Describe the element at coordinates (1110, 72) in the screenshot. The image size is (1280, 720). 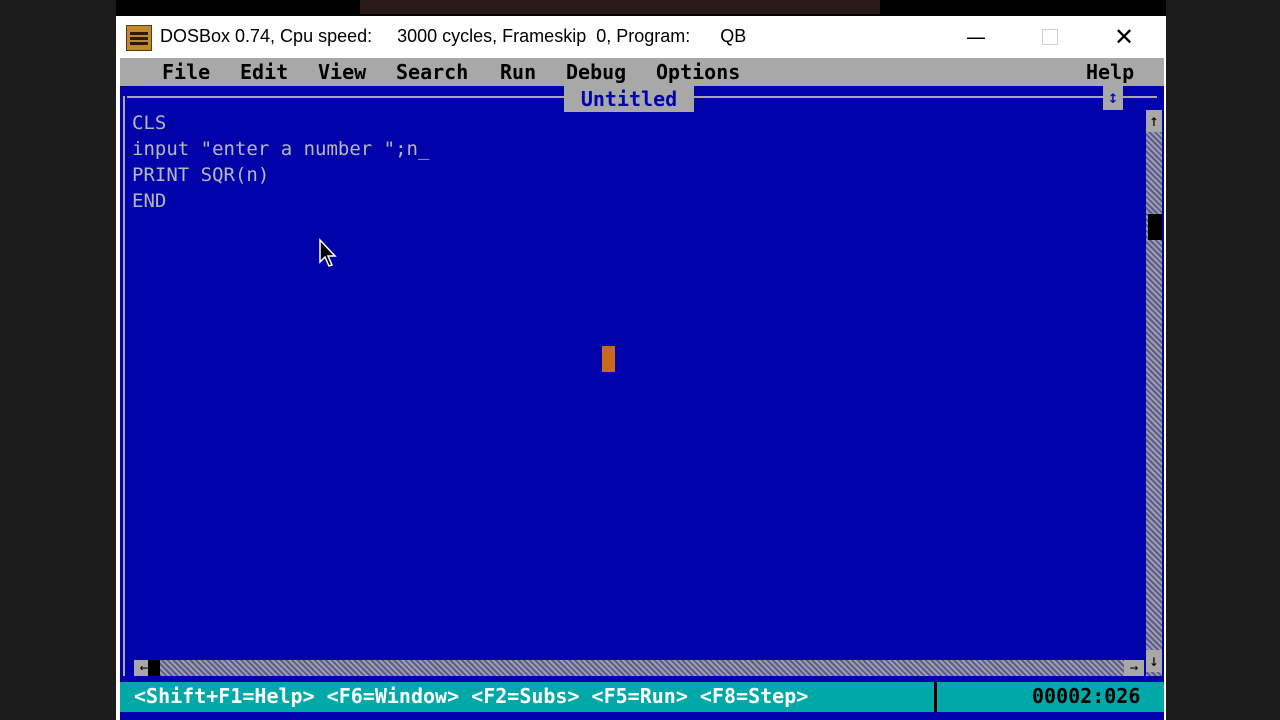
I see `menu-help: Help` at that location.